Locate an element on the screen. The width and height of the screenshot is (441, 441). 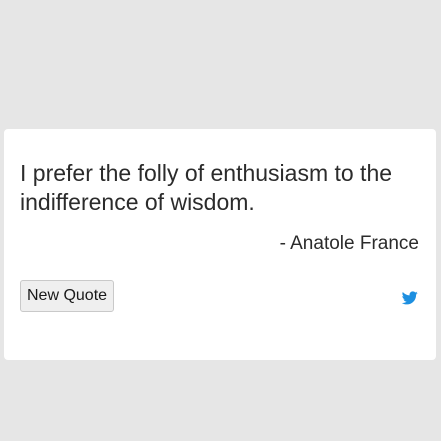
new-quote-button: New Quote is located at coordinates (67, 296).